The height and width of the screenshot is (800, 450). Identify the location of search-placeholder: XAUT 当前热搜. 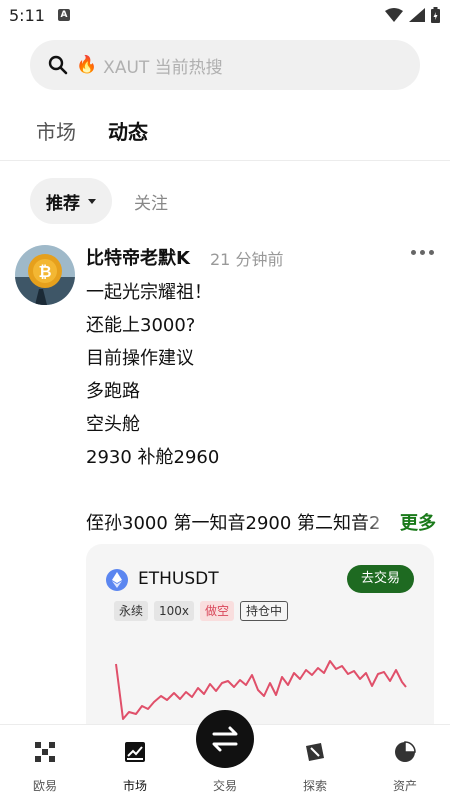
(163, 67).